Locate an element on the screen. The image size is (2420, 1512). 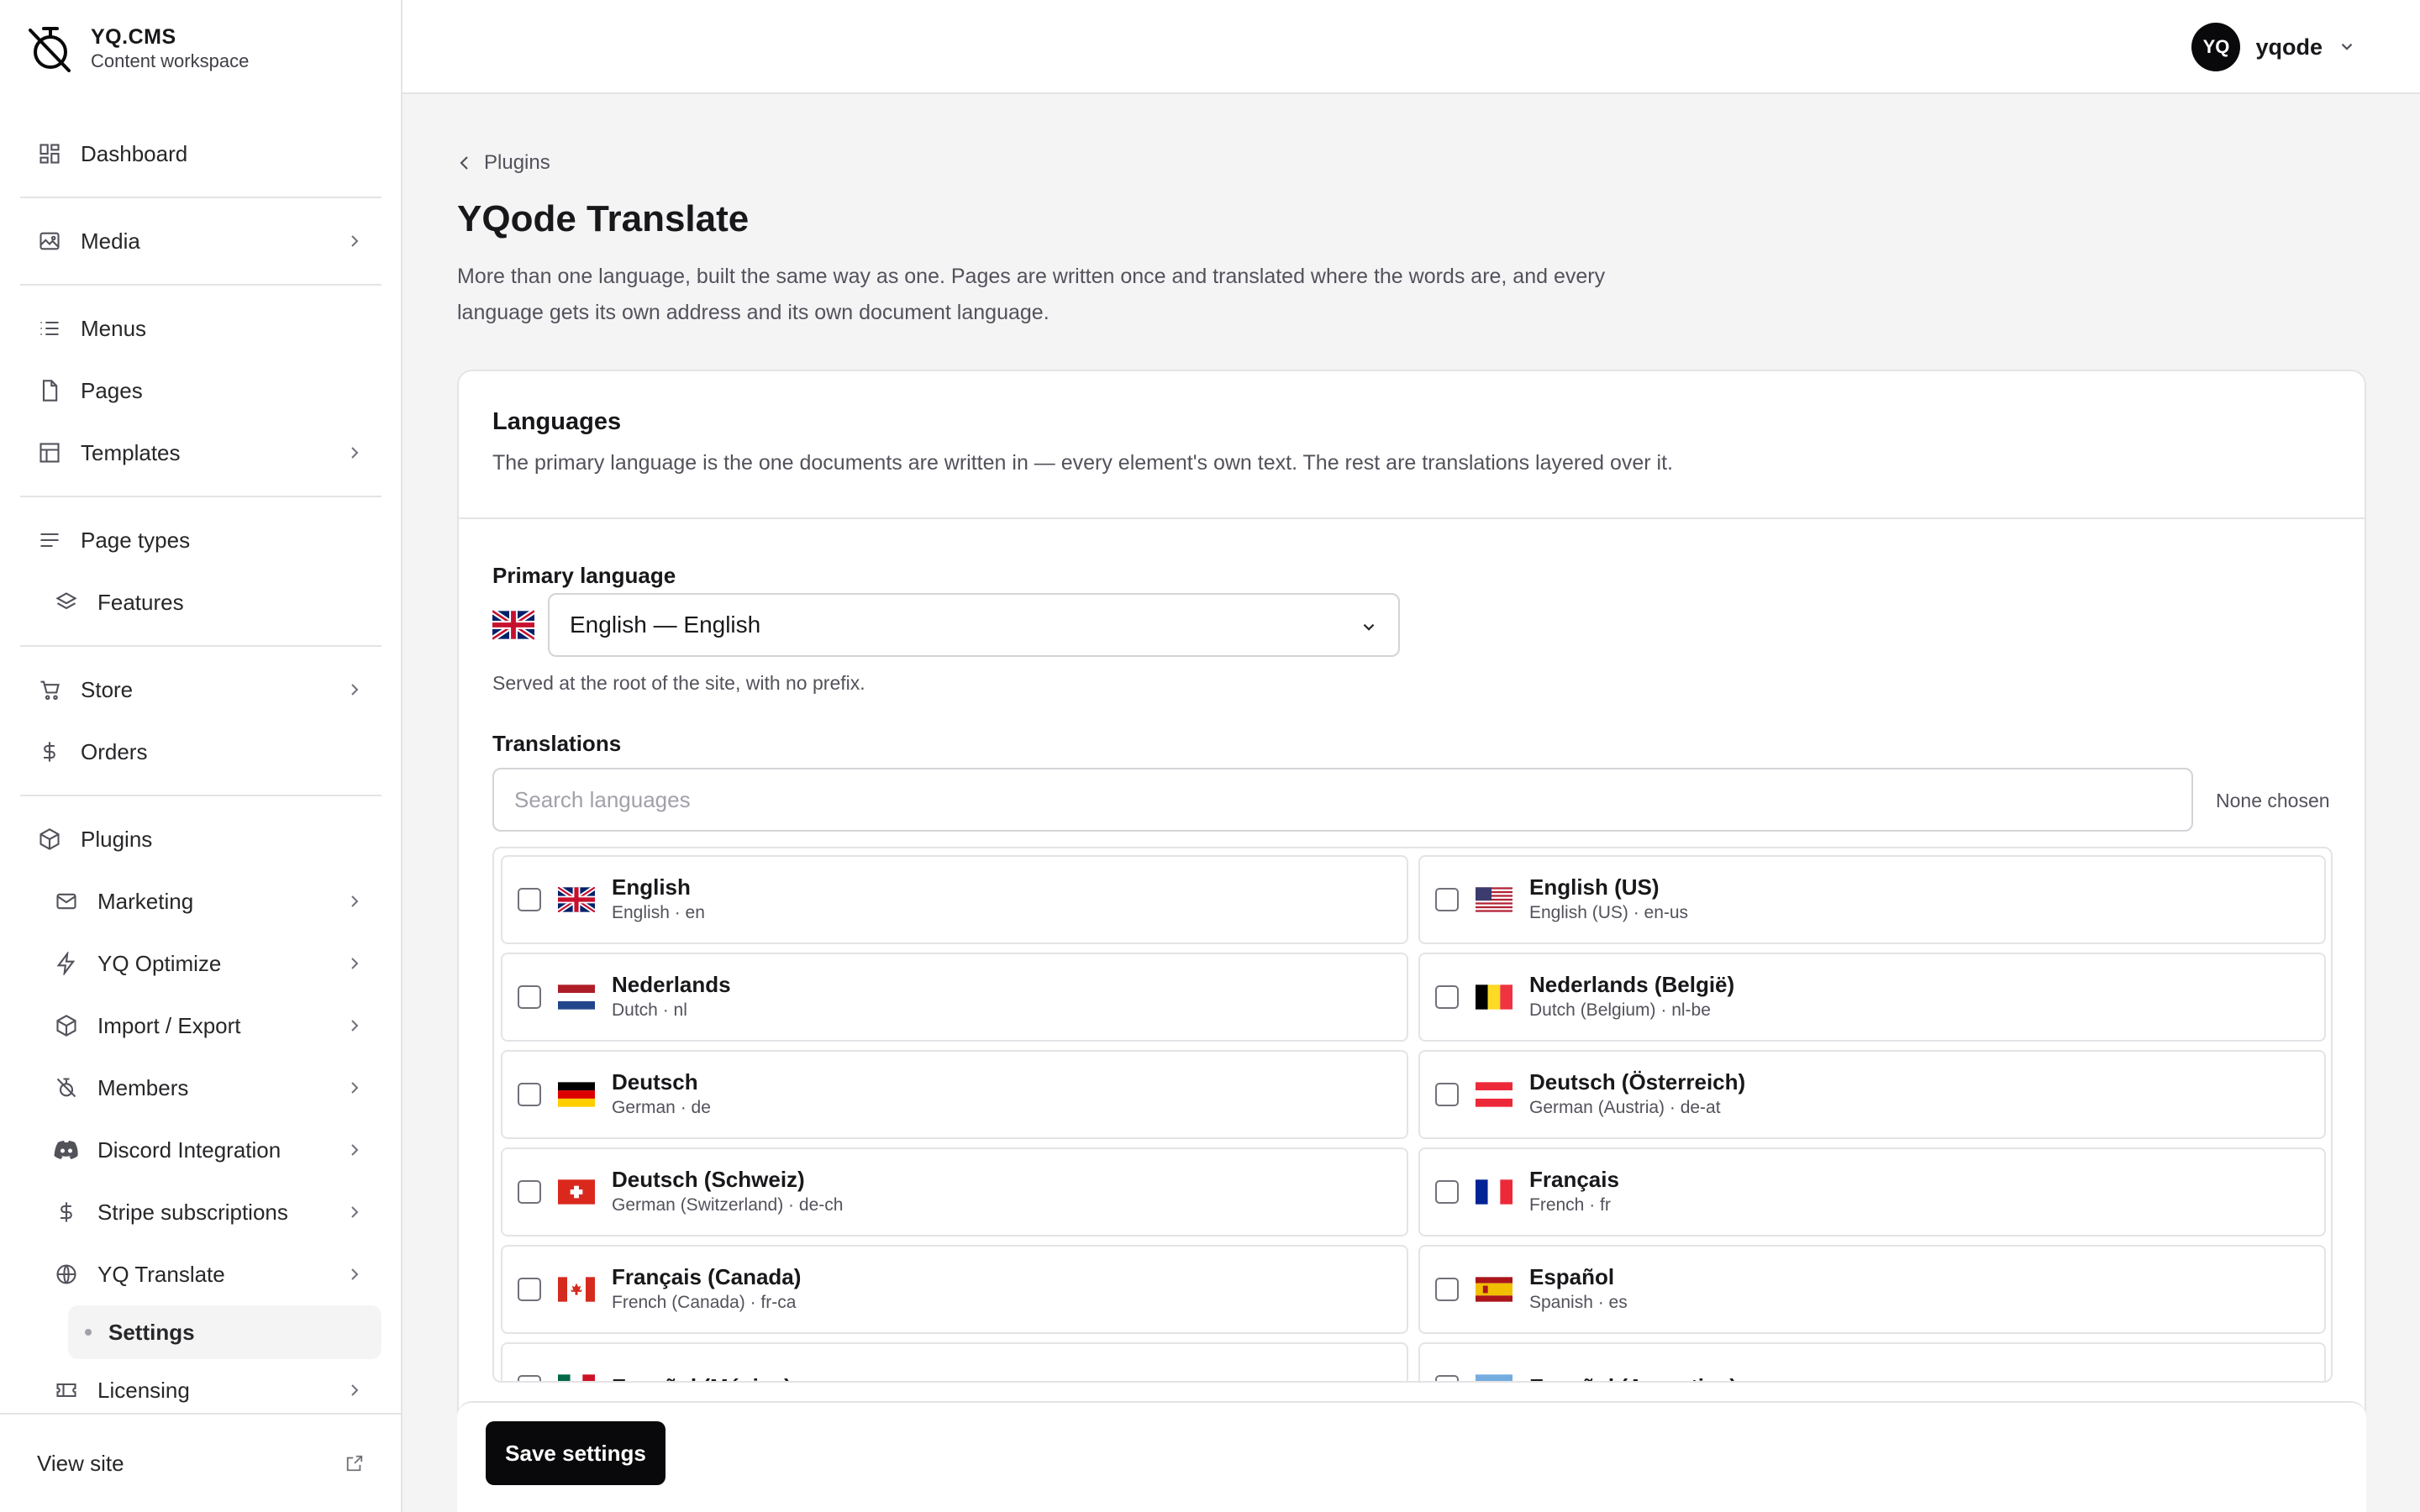
language-meta: Dutch (Belgium) · nl-be is located at coordinates (1620, 1010).